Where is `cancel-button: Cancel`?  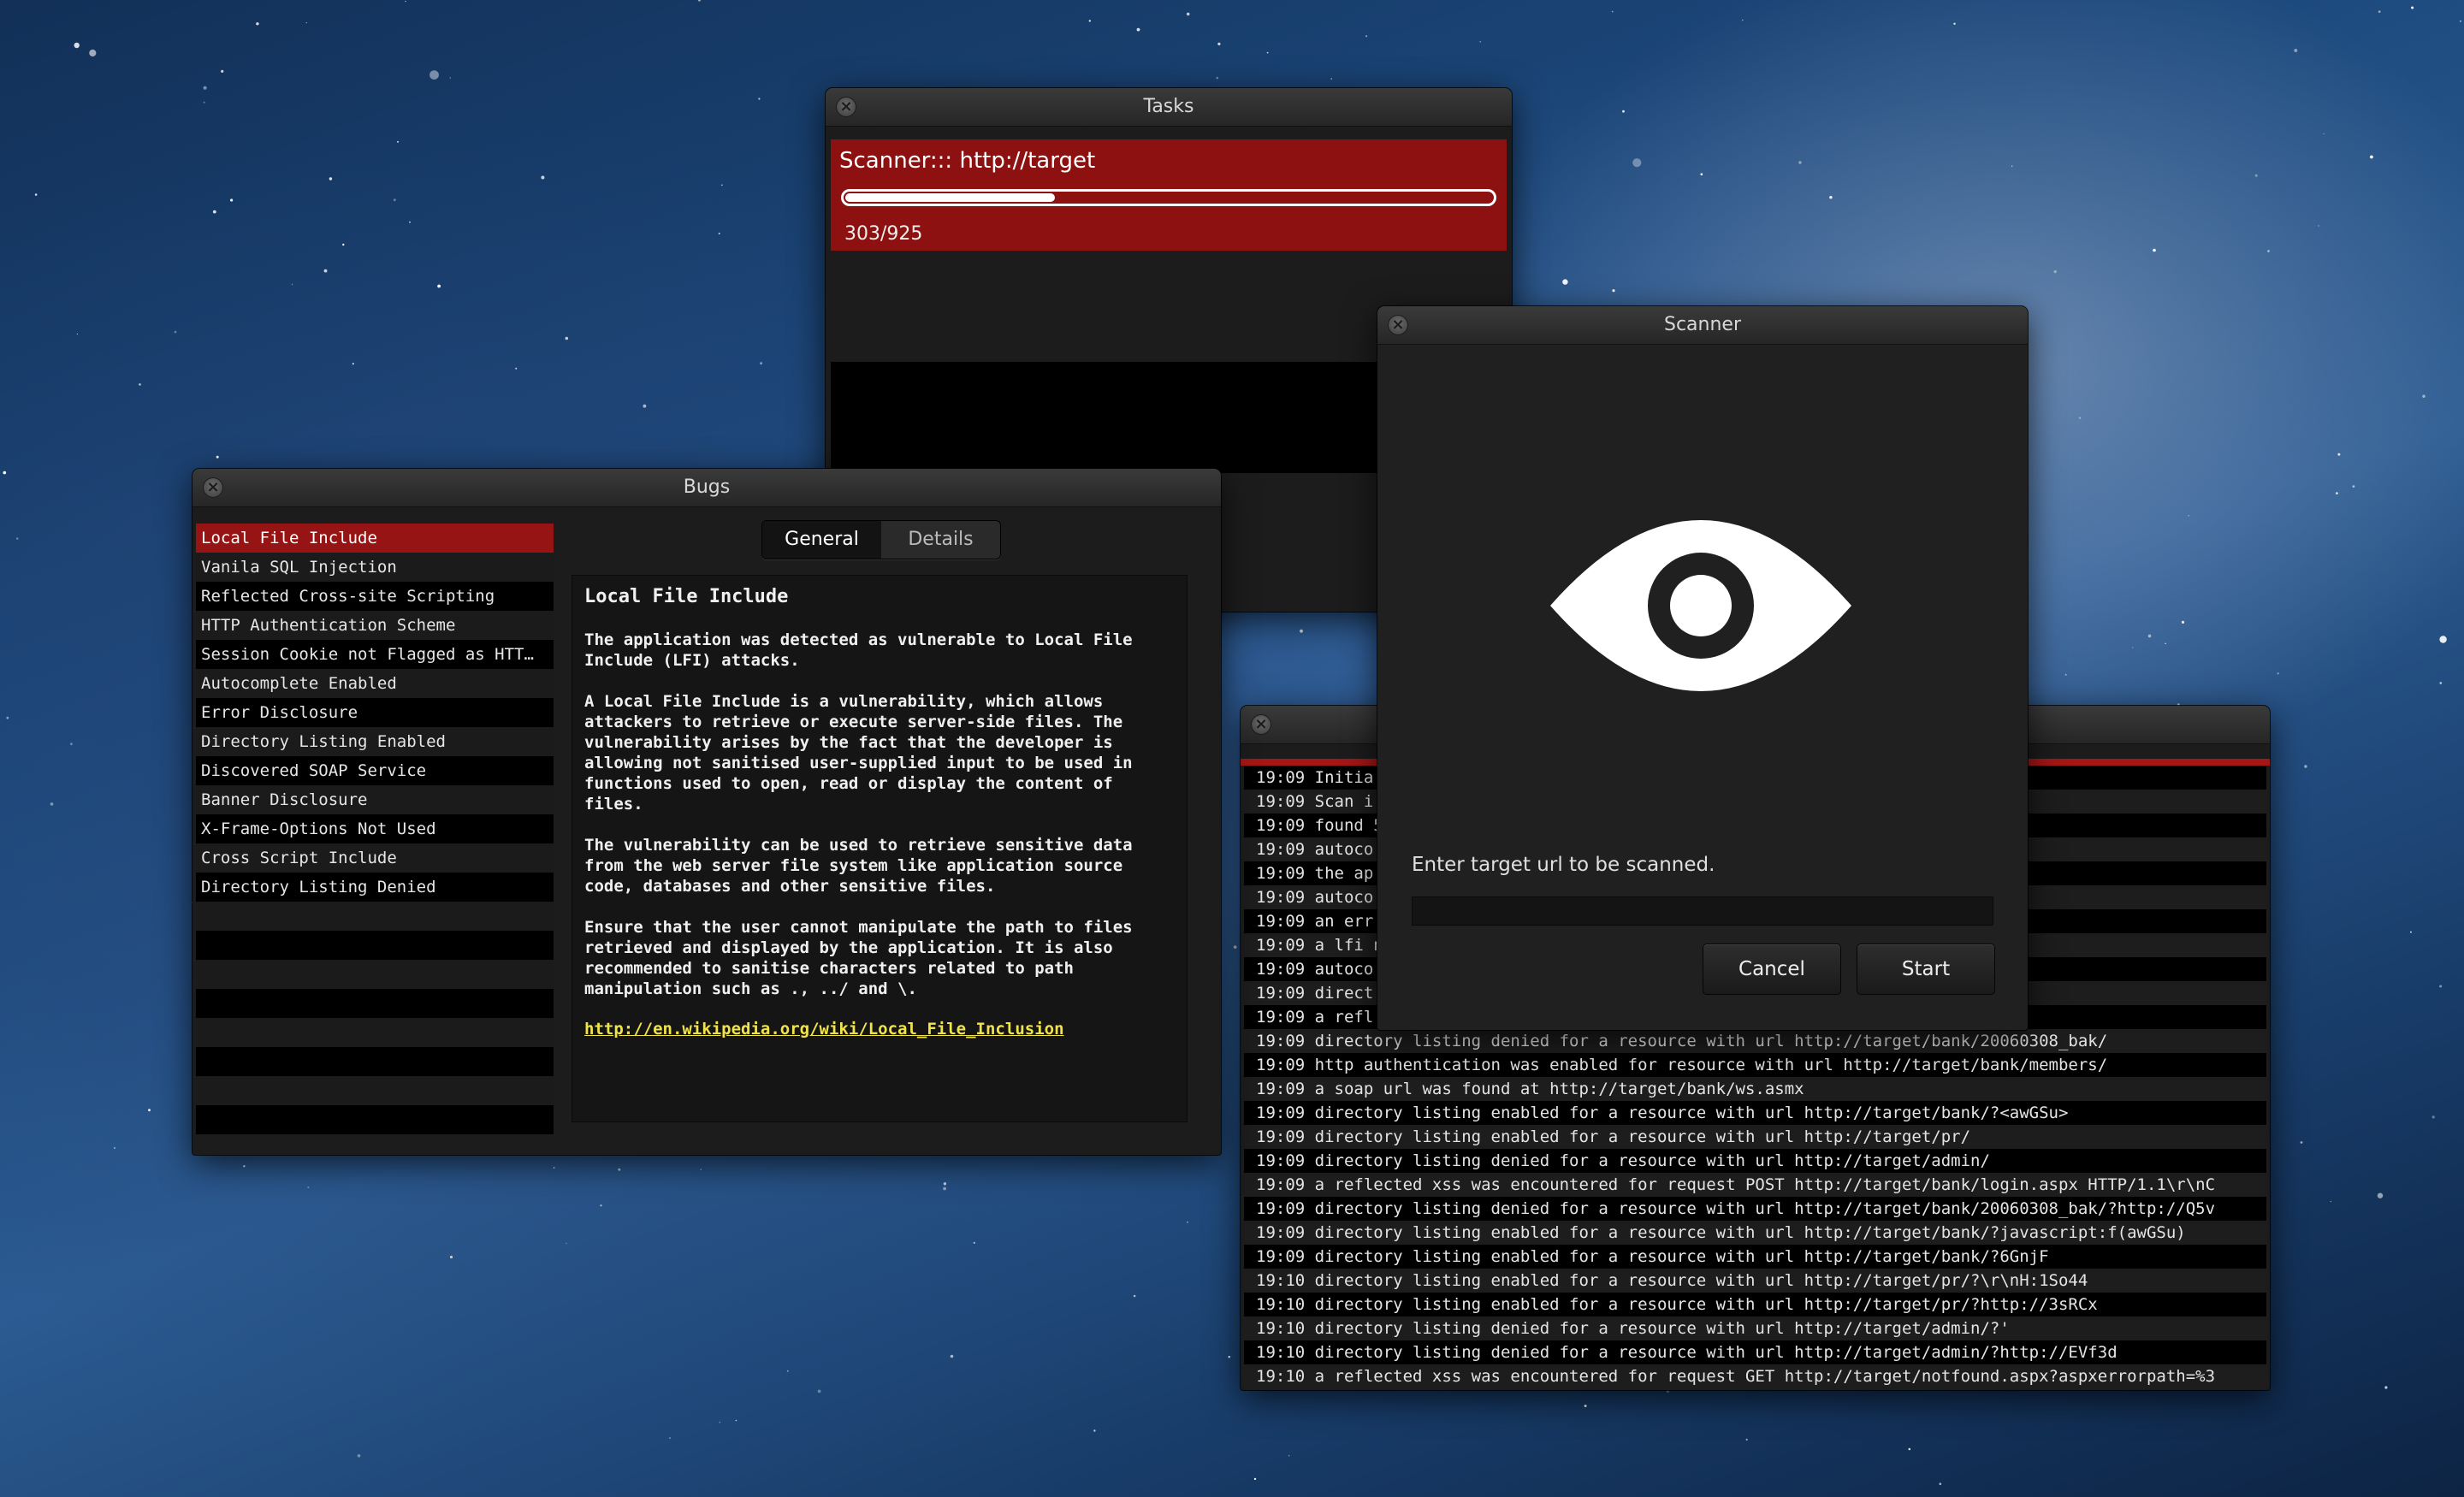 cancel-button: Cancel is located at coordinates (1772, 969).